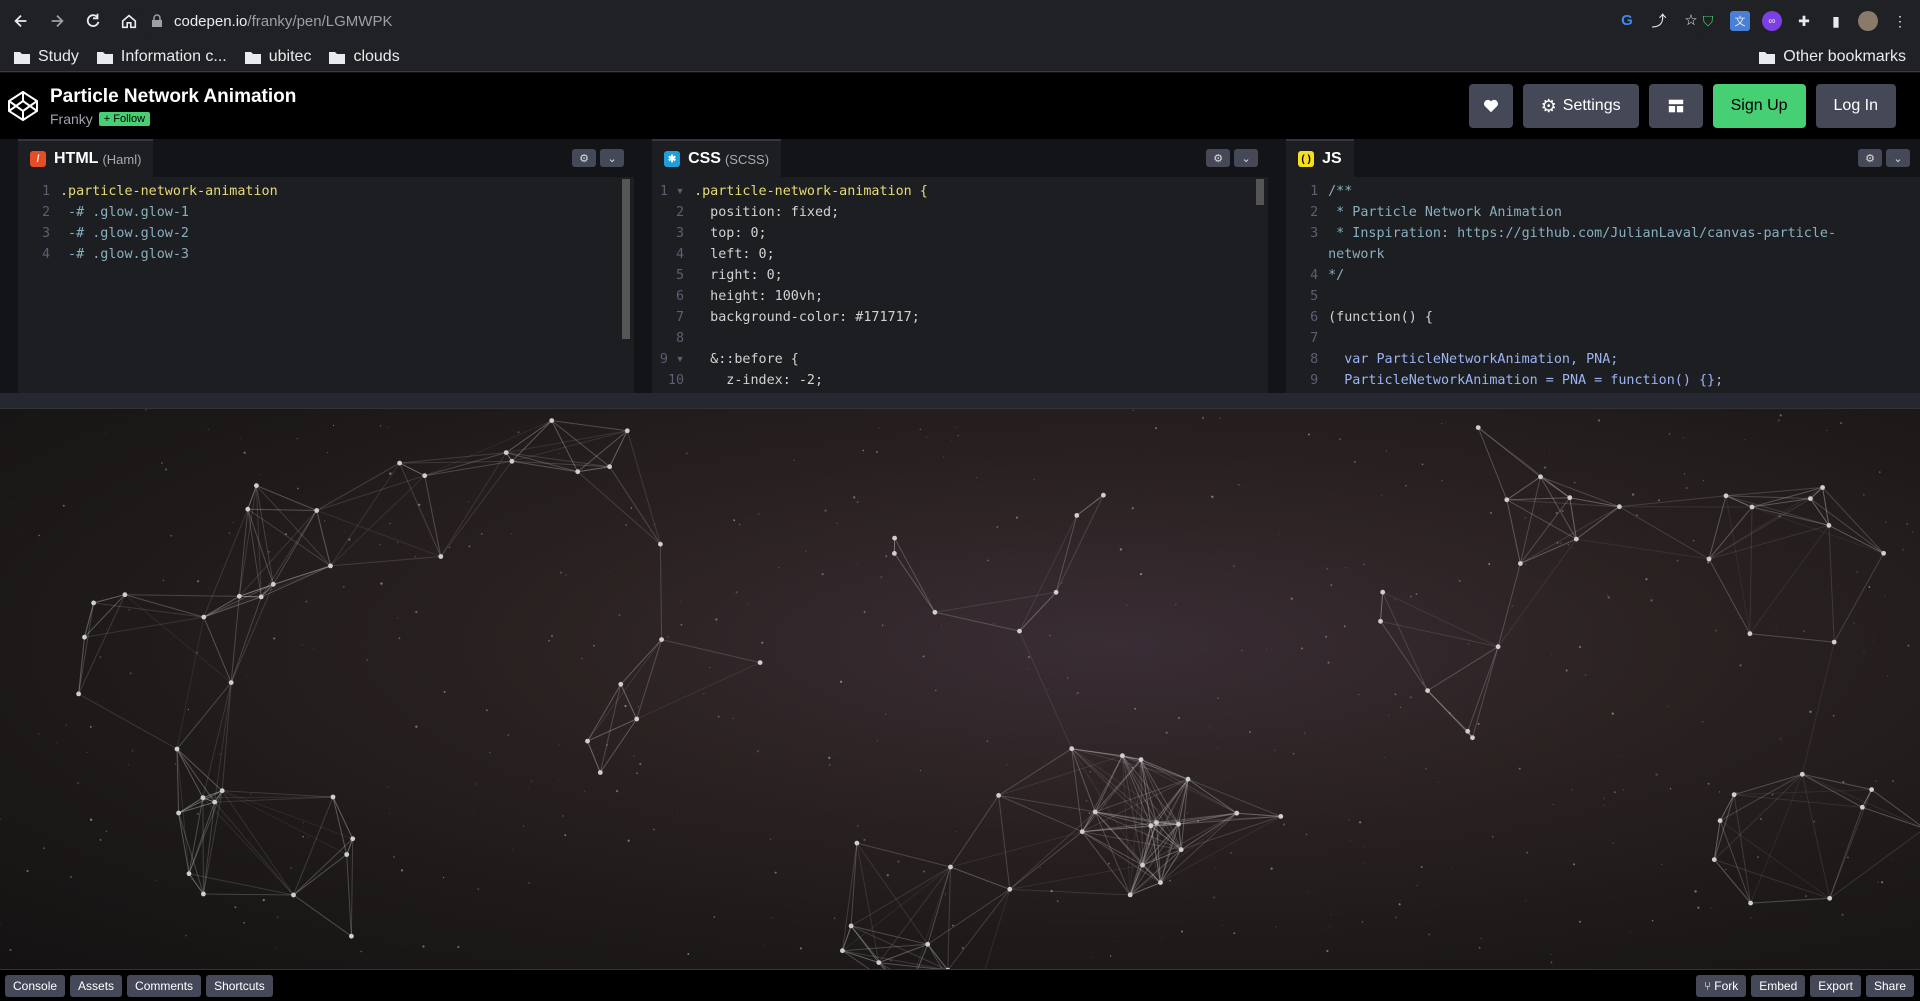 Image resolution: width=1920 pixels, height=1001 pixels. What do you see at coordinates (283, 21) in the screenshot?
I see `url-text: codepen.io/franky/pen/LGMWPK` at bounding box center [283, 21].